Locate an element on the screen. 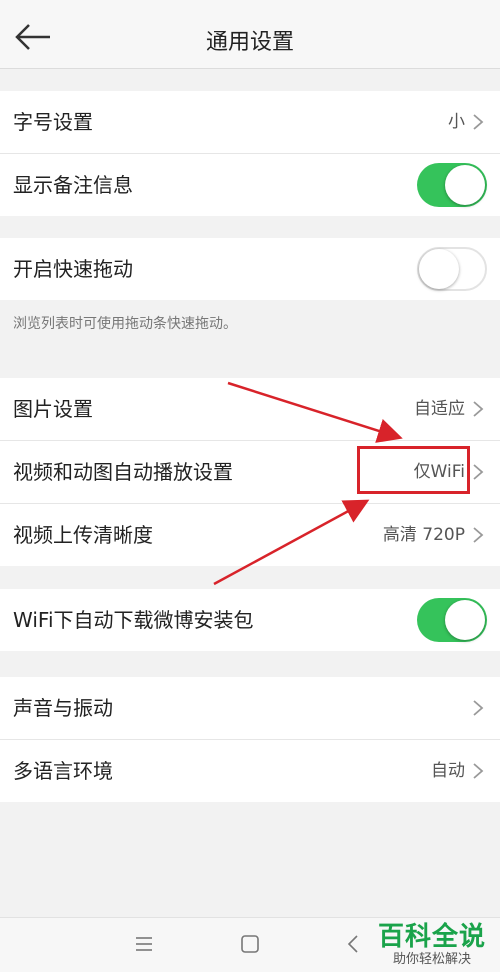  wifi-auto-download-toggle is located at coordinates (452, 620).